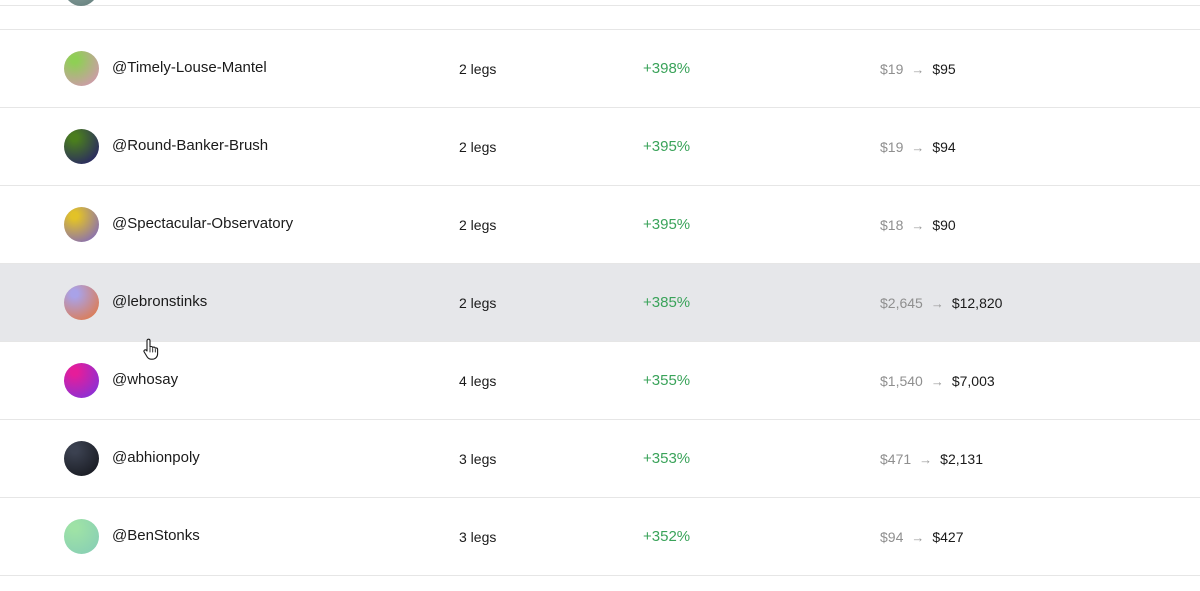 Image resolution: width=1200 pixels, height=591 pixels. I want to click on table-row: @whosay 4 legs +355% $1,540 → $7,003, so click(600, 380).